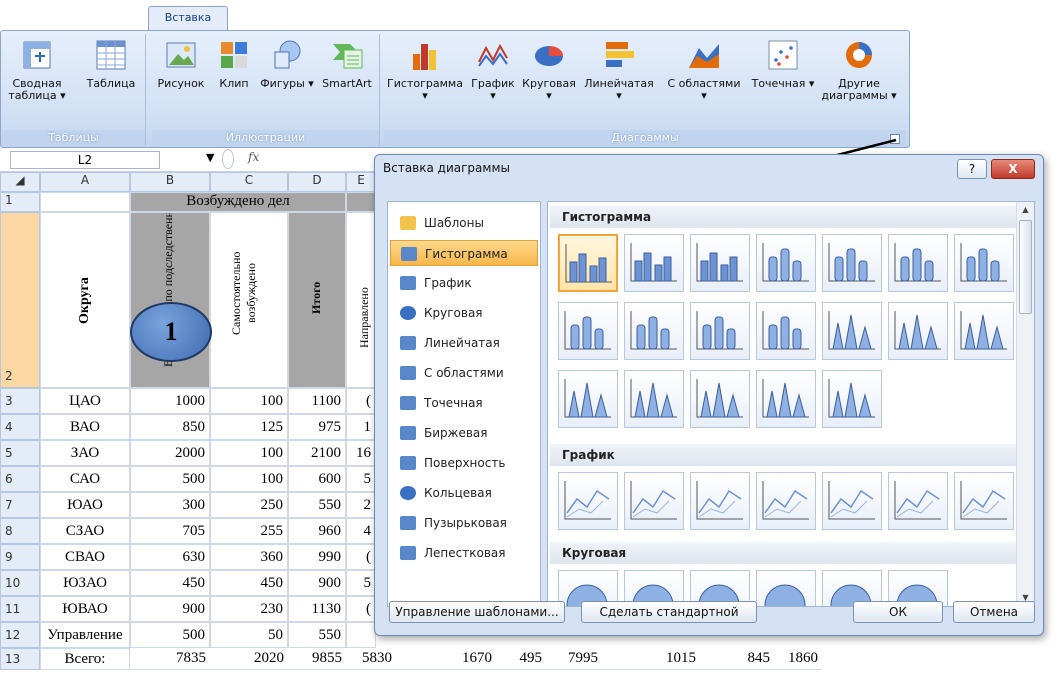 Image resolution: width=1056 pixels, height=674 pixels. What do you see at coordinates (249, 531) in the screenshot?
I see `table-cell: 255` at bounding box center [249, 531].